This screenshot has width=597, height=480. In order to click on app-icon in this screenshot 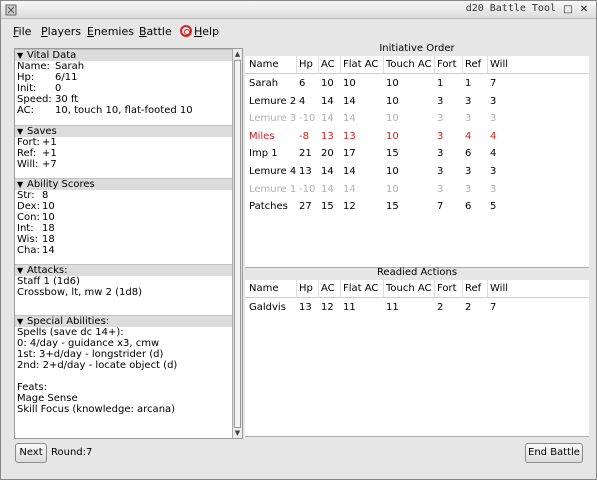, I will do `click(11, 10)`.